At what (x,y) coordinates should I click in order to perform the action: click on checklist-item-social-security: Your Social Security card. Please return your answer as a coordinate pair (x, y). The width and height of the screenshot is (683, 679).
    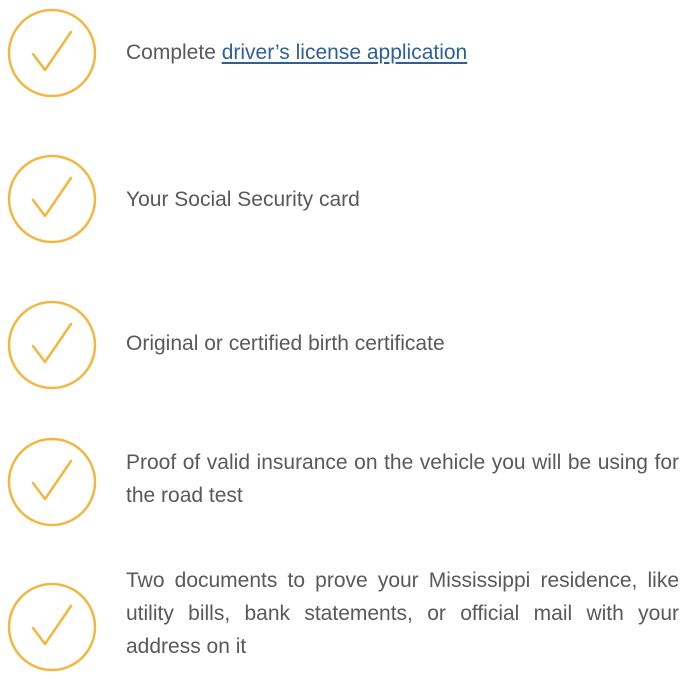
    Looking at the image, I should click on (341, 202).